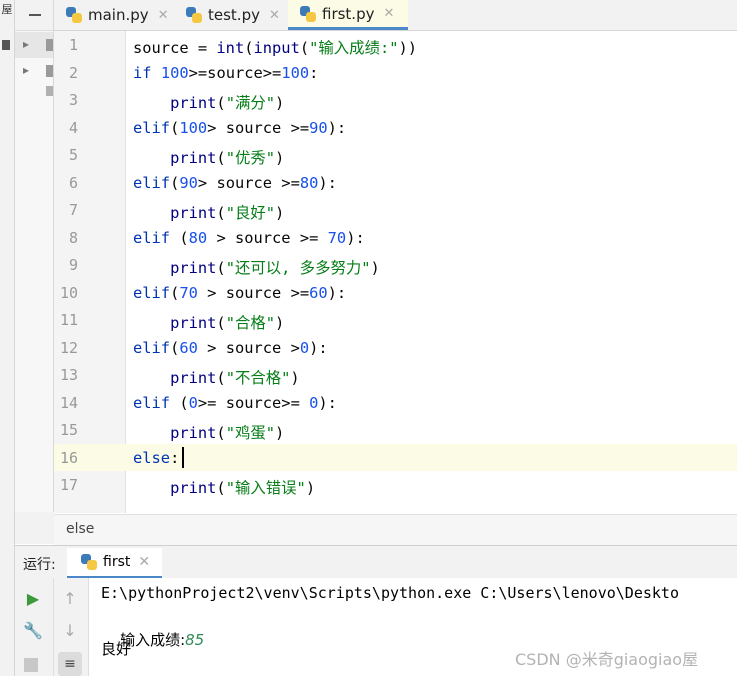 This screenshot has width=737, height=676. Describe the element at coordinates (68, 347) in the screenshot. I see `line-number: 12` at that location.